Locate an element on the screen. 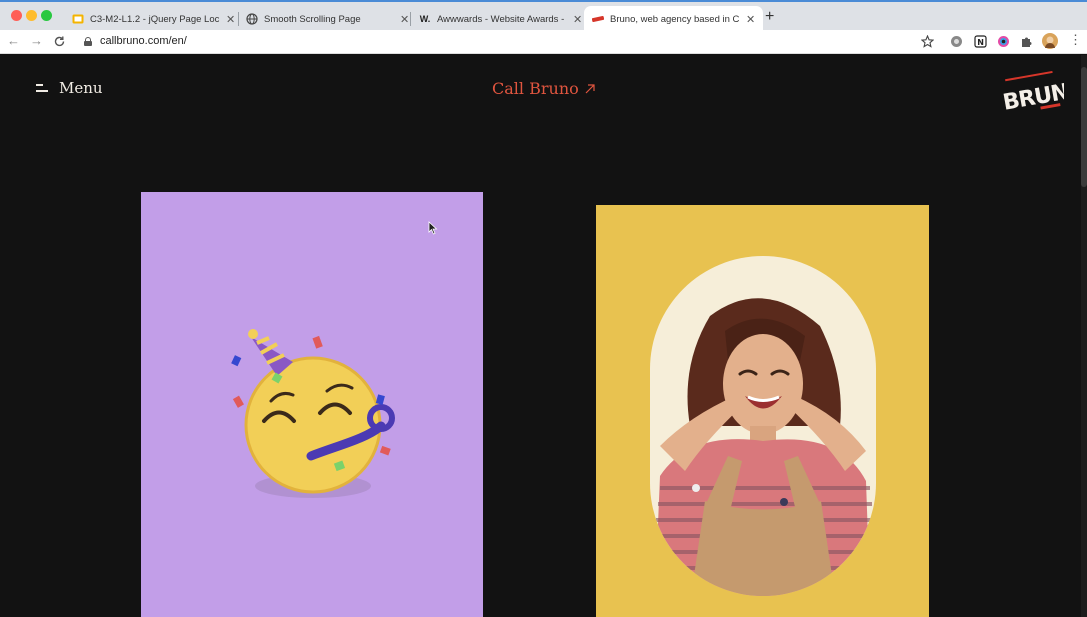 The height and width of the screenshot is (617, 1087). tab-label: Smooth Scrolling Page is located at coordinates (312, 19).